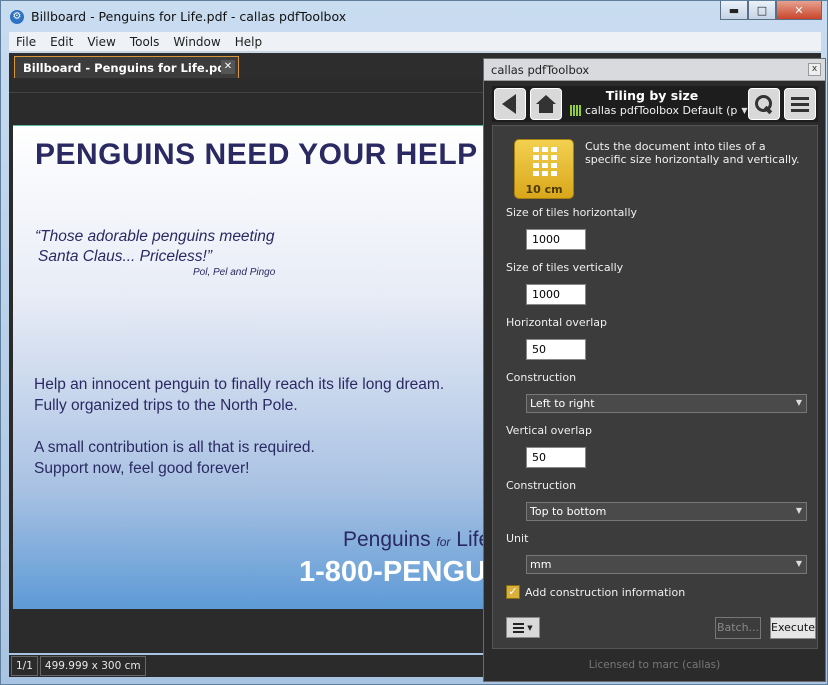 This screenshot has height=685, width=828. I want to click on overlap-h-label: Horizontal overlap, so click(556, 322).